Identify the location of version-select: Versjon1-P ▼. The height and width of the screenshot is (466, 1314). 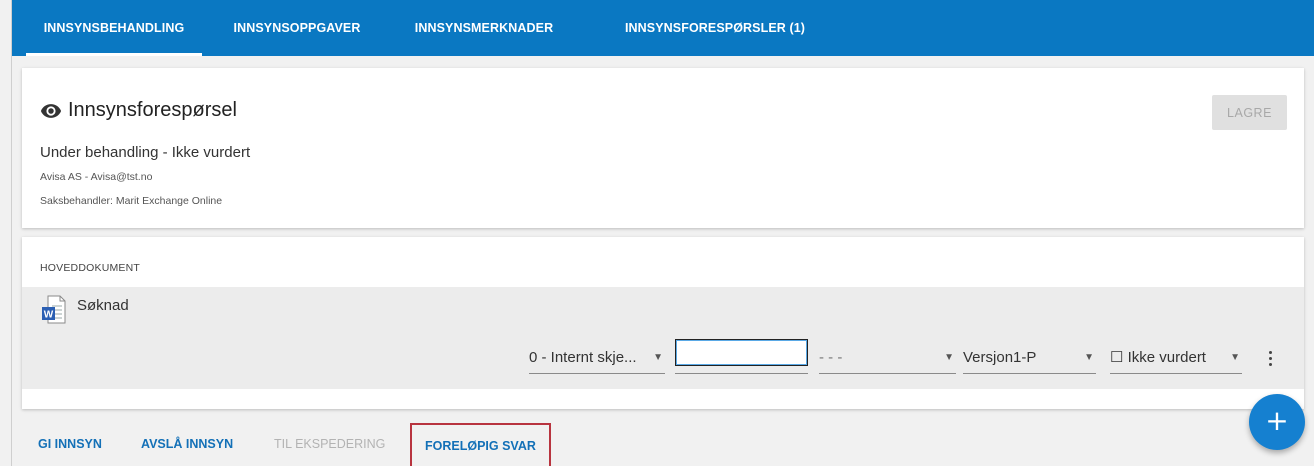
(1029, 358).